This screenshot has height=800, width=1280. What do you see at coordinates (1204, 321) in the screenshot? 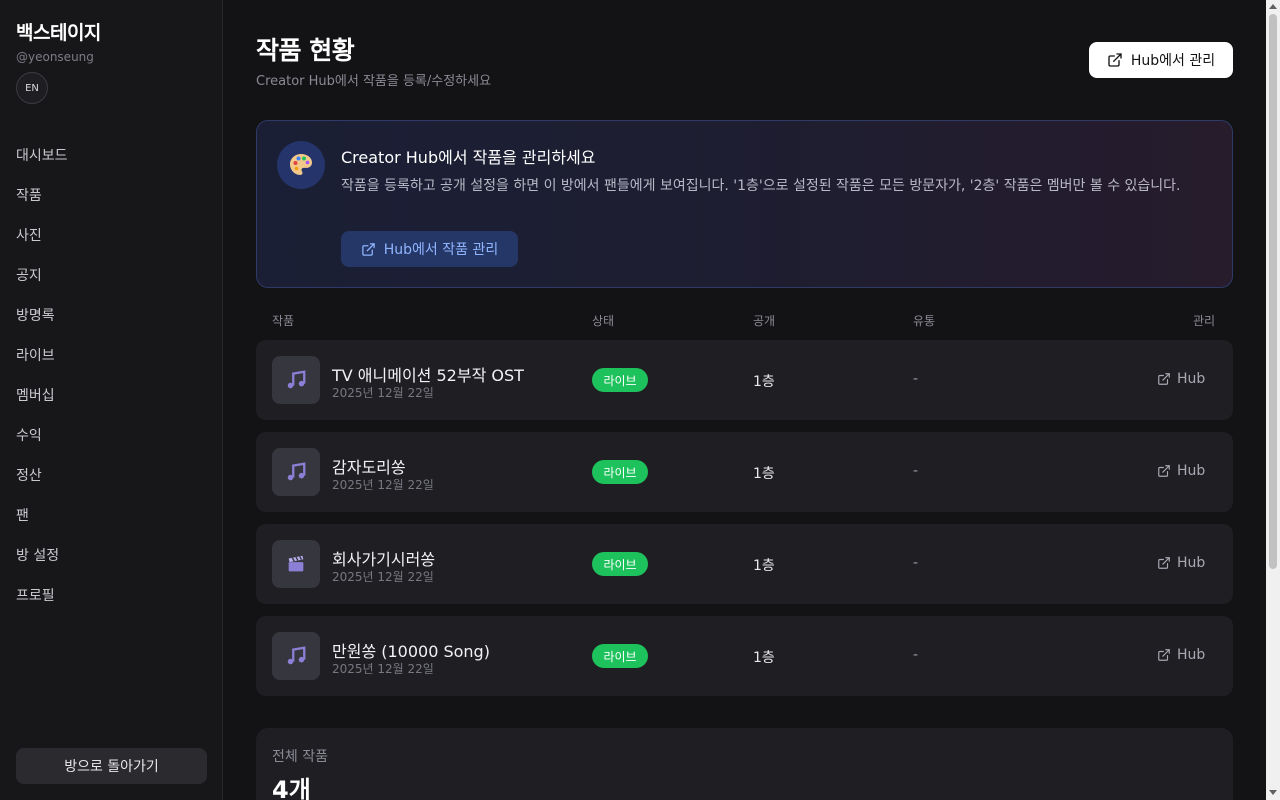
I see `header-manage: 관리` at bounding box center [1204, 321].